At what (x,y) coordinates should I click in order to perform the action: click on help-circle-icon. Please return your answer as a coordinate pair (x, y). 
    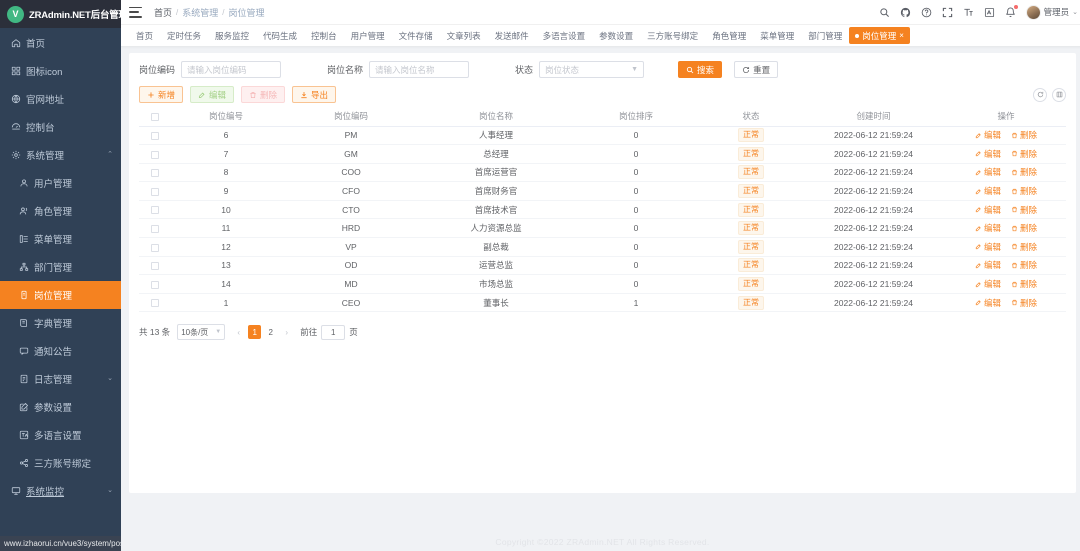
    Looking at the image, I should click on (927, 12).